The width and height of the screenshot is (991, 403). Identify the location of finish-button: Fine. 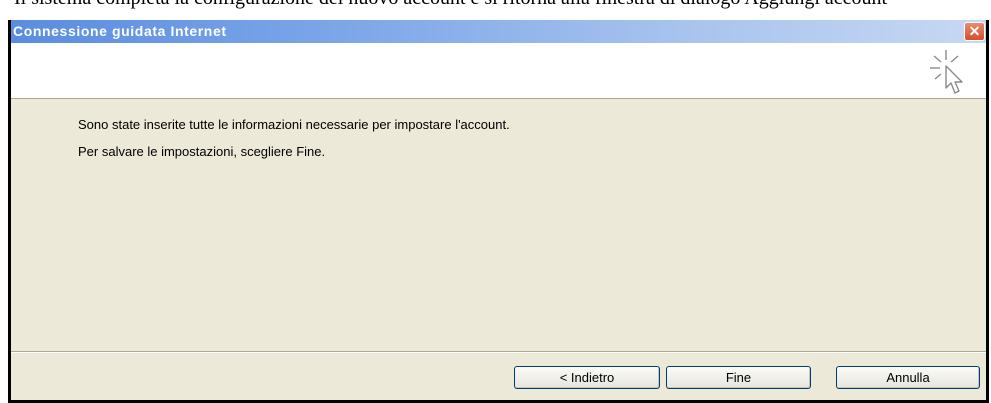
(738, 377).